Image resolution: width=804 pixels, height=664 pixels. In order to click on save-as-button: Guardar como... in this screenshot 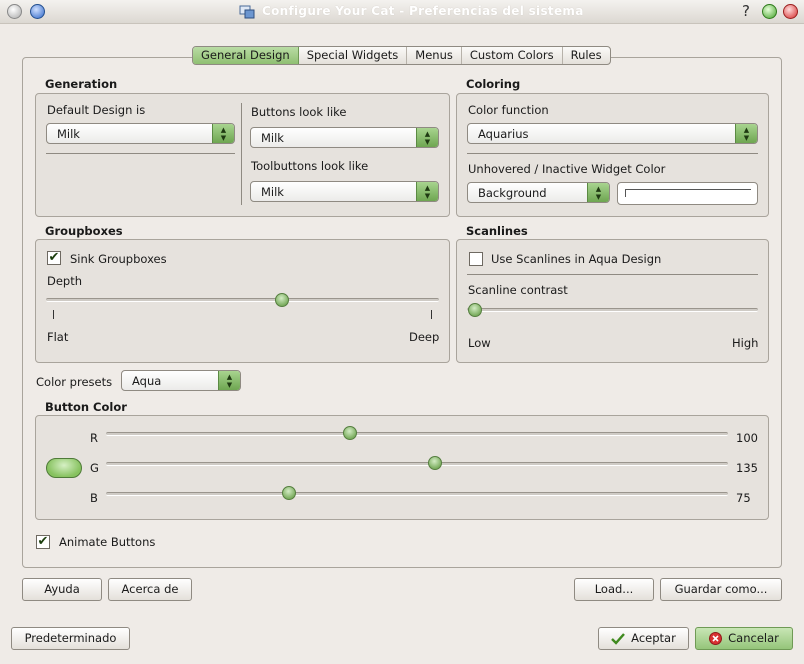, I will do `click(721, 589)`.